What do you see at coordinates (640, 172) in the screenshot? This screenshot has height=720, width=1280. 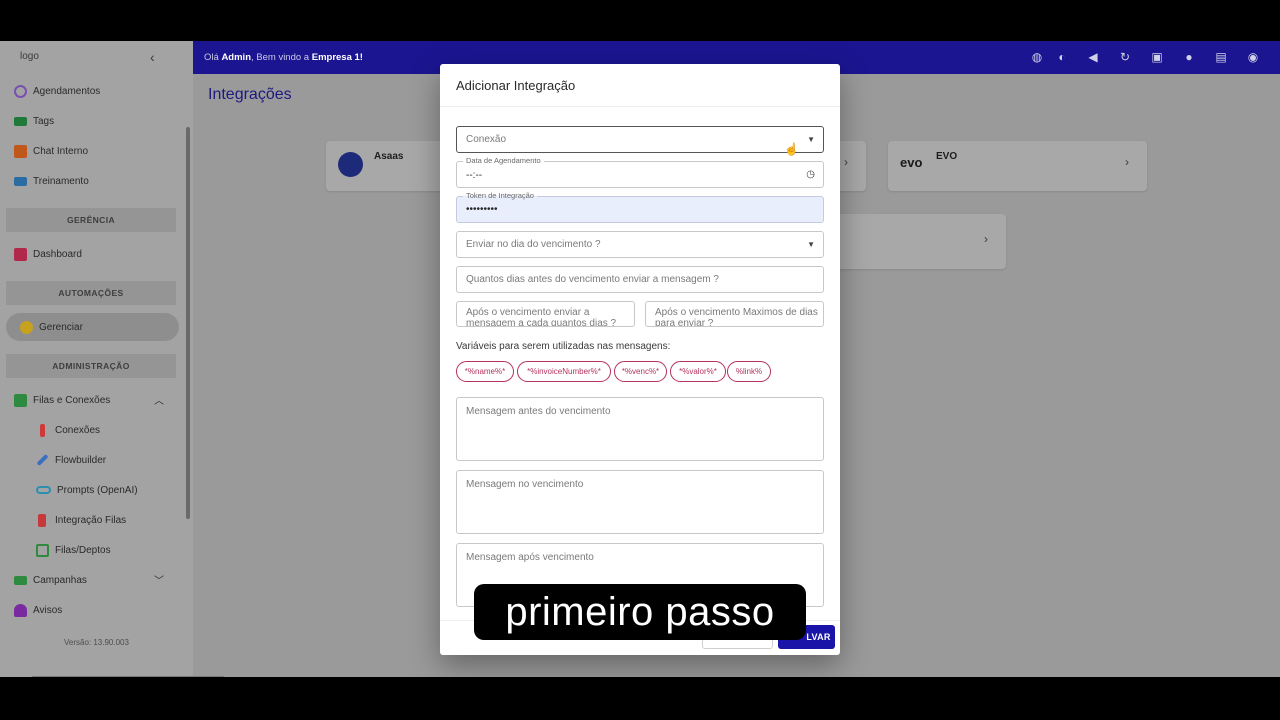 I see `scheduling-time-field: Data de Agendamento --:-- ◷` at bounding box center [640, 172].